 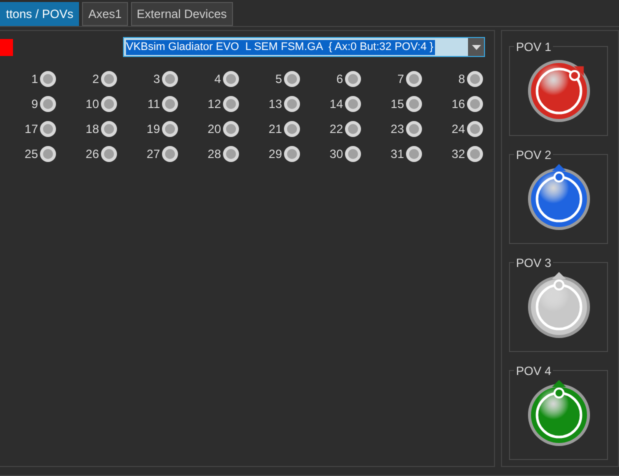 I want to click on button-number: 11, so click(x=154, y=104).